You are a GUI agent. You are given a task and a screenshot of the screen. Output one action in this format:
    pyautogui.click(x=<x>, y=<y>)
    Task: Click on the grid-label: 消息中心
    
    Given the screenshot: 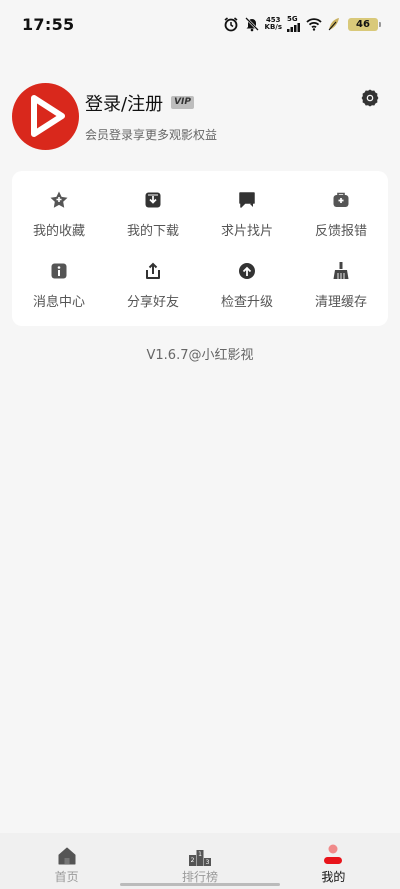 What is the action you would take?
    pyautogui.click(x=58, y=302)
    